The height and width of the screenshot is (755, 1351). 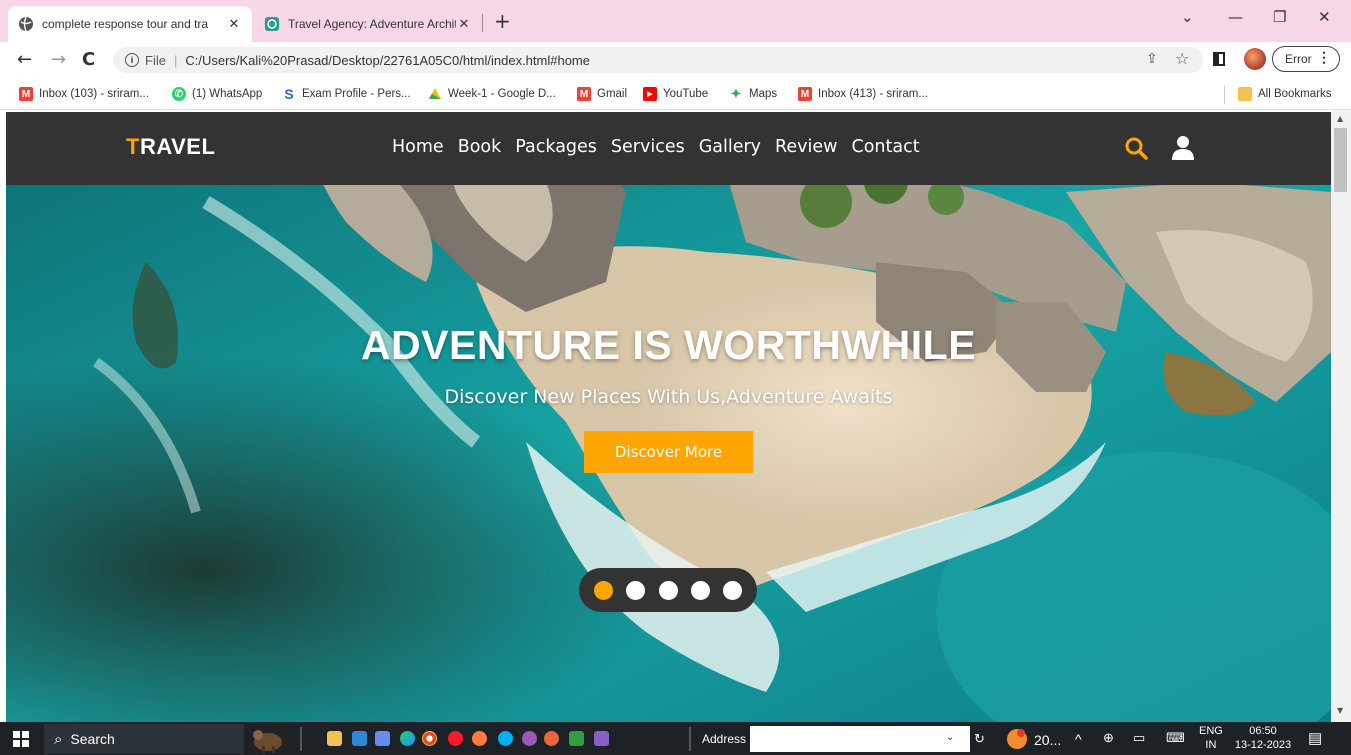 What do you see at coordinates (1017, 739) in the screenshot?
I see `weather-icon` at bounding box center [1017, 739].